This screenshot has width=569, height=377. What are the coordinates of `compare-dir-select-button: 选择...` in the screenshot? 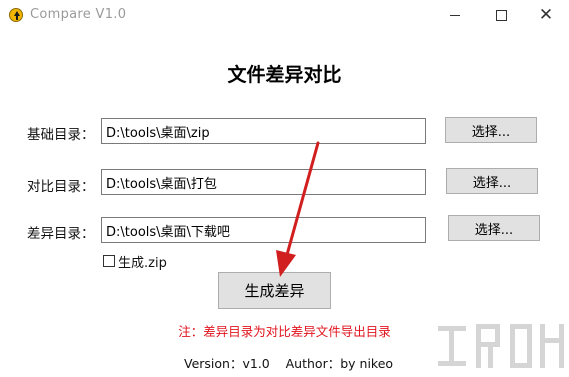 It's located at (492, 181).